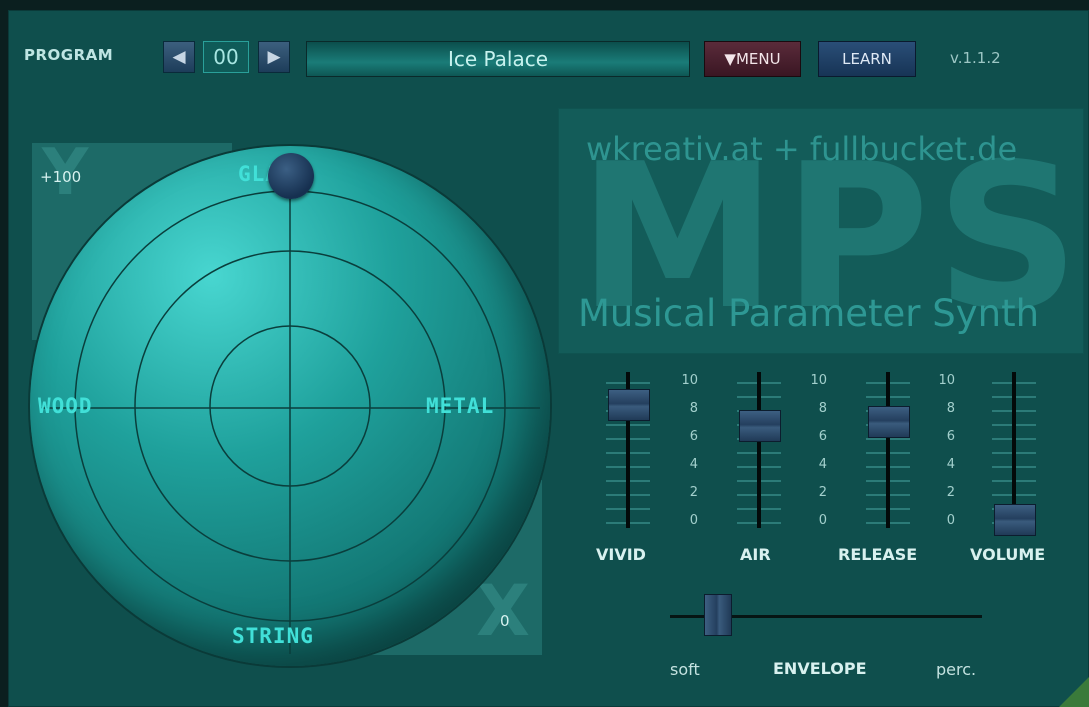  I want to click on slider-thumb-vivid, so click(629, 405).